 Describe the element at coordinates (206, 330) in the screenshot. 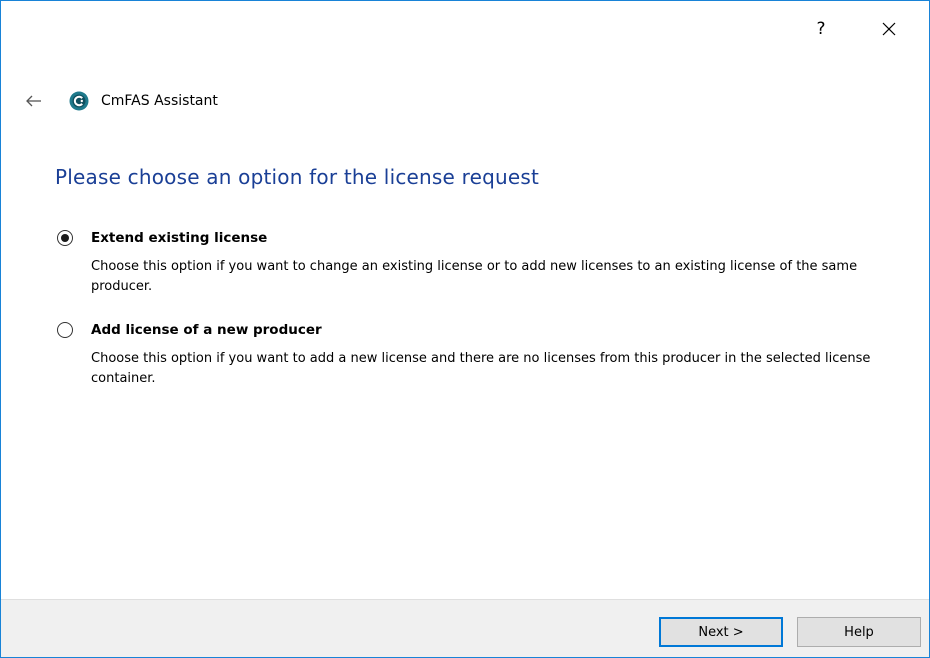

I see `option-label: Add license of a new producer` at that location.